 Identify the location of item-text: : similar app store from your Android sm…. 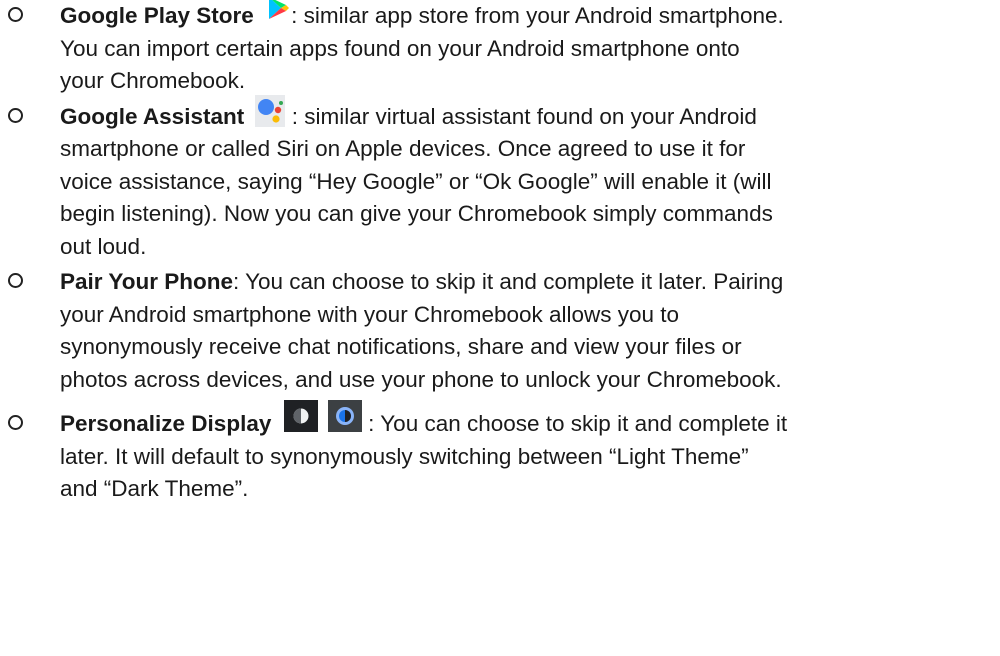
(537, 15).